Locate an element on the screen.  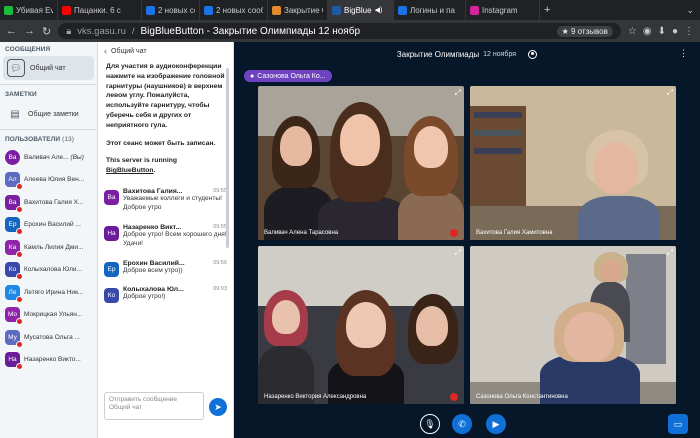
notes-icon: ▤ is located at coordinates (15, 114).